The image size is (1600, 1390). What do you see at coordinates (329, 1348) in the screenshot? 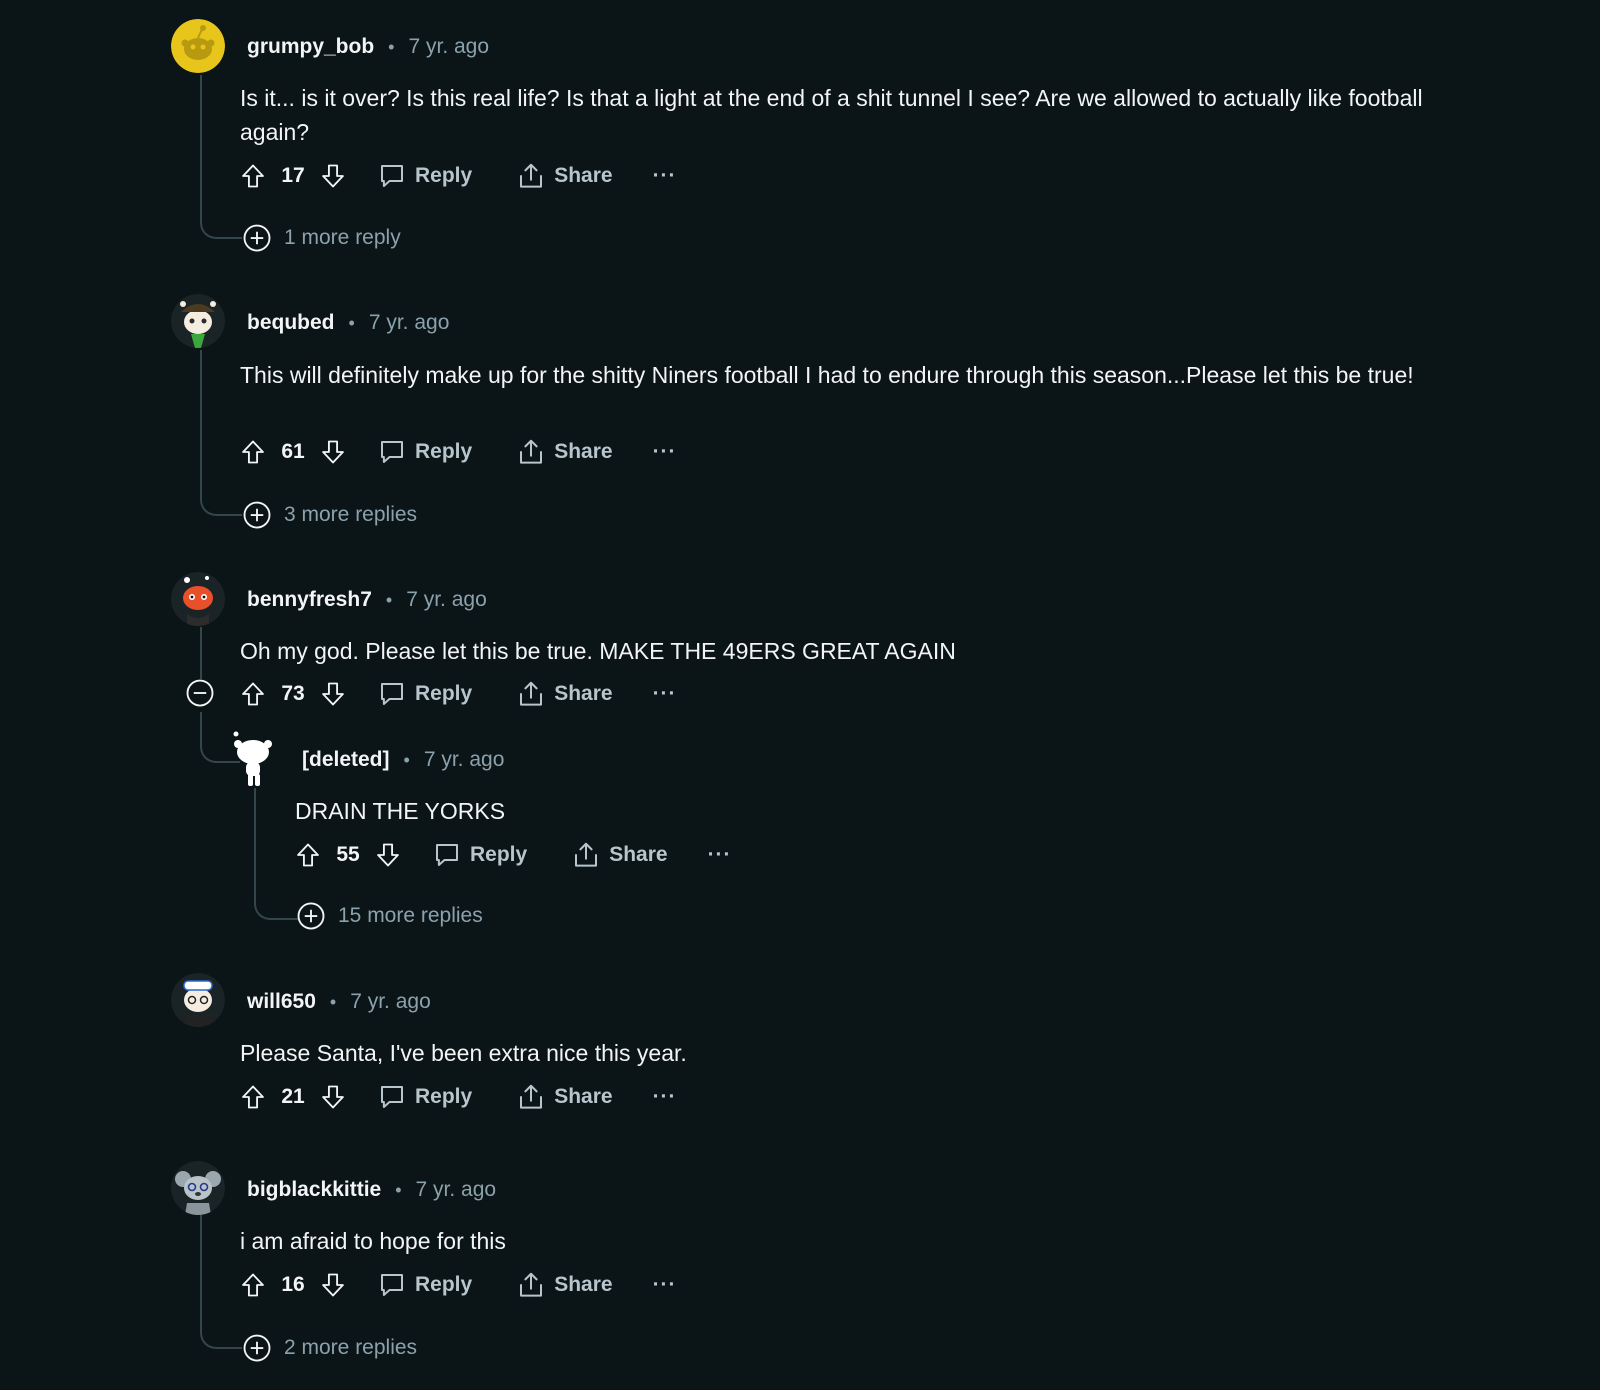
I see `more-replies-button: 2 more replies` at bounding box center [329, 1348].